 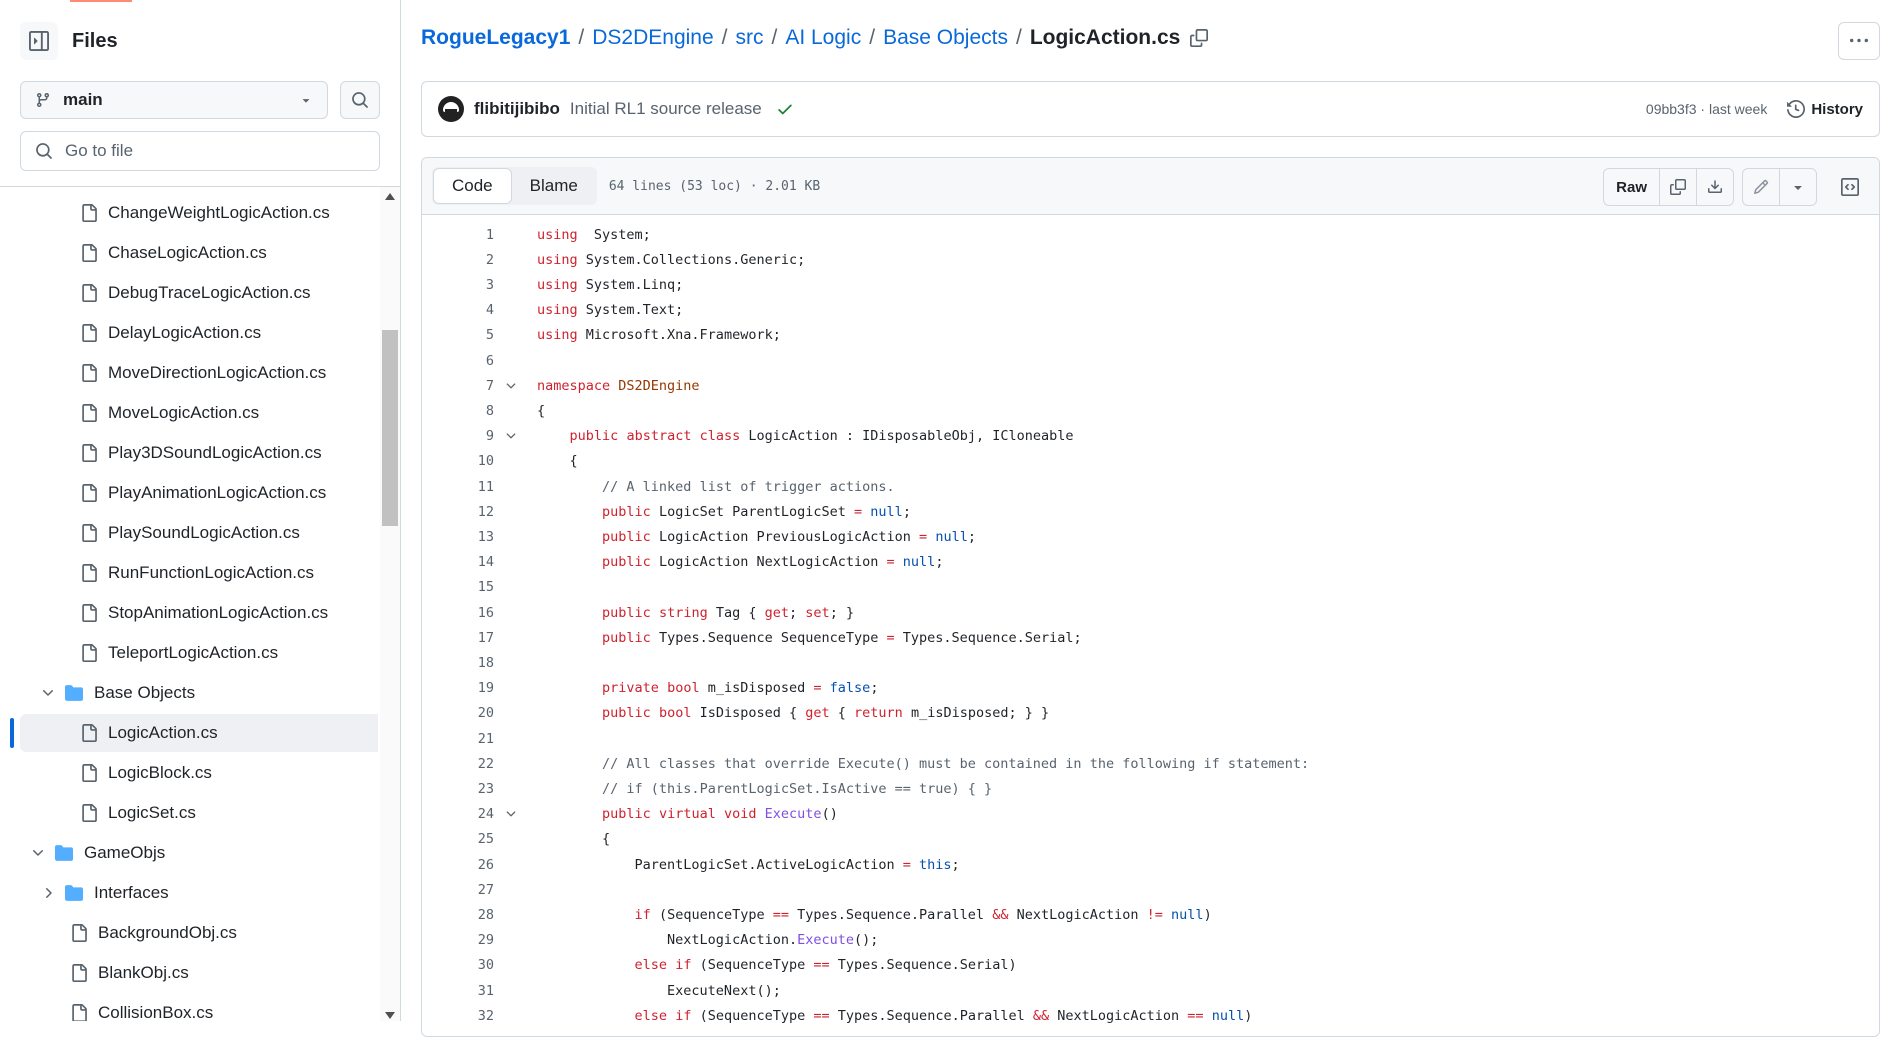 I want to click on go-to-file-input, so click(x=214, y=151).